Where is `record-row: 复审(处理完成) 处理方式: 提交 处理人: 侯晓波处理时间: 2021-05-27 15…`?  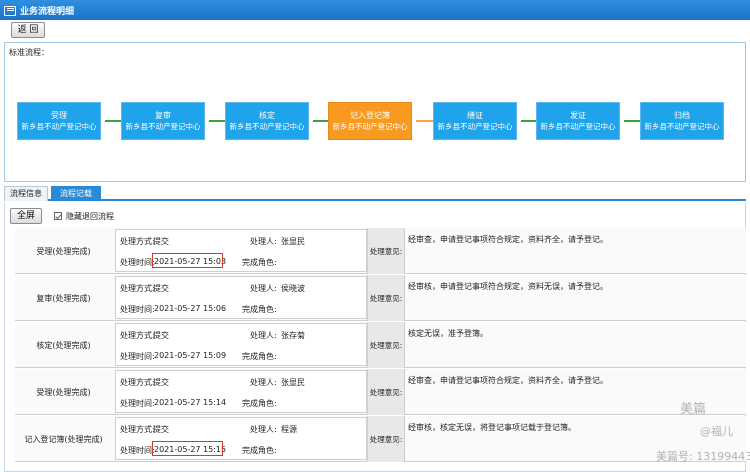 record-row: 复审(处理完成) 处理方式: 提交 处理人: 侯晓波处理时间: 2021-05-27 15… is located at coordinates (380, 298).